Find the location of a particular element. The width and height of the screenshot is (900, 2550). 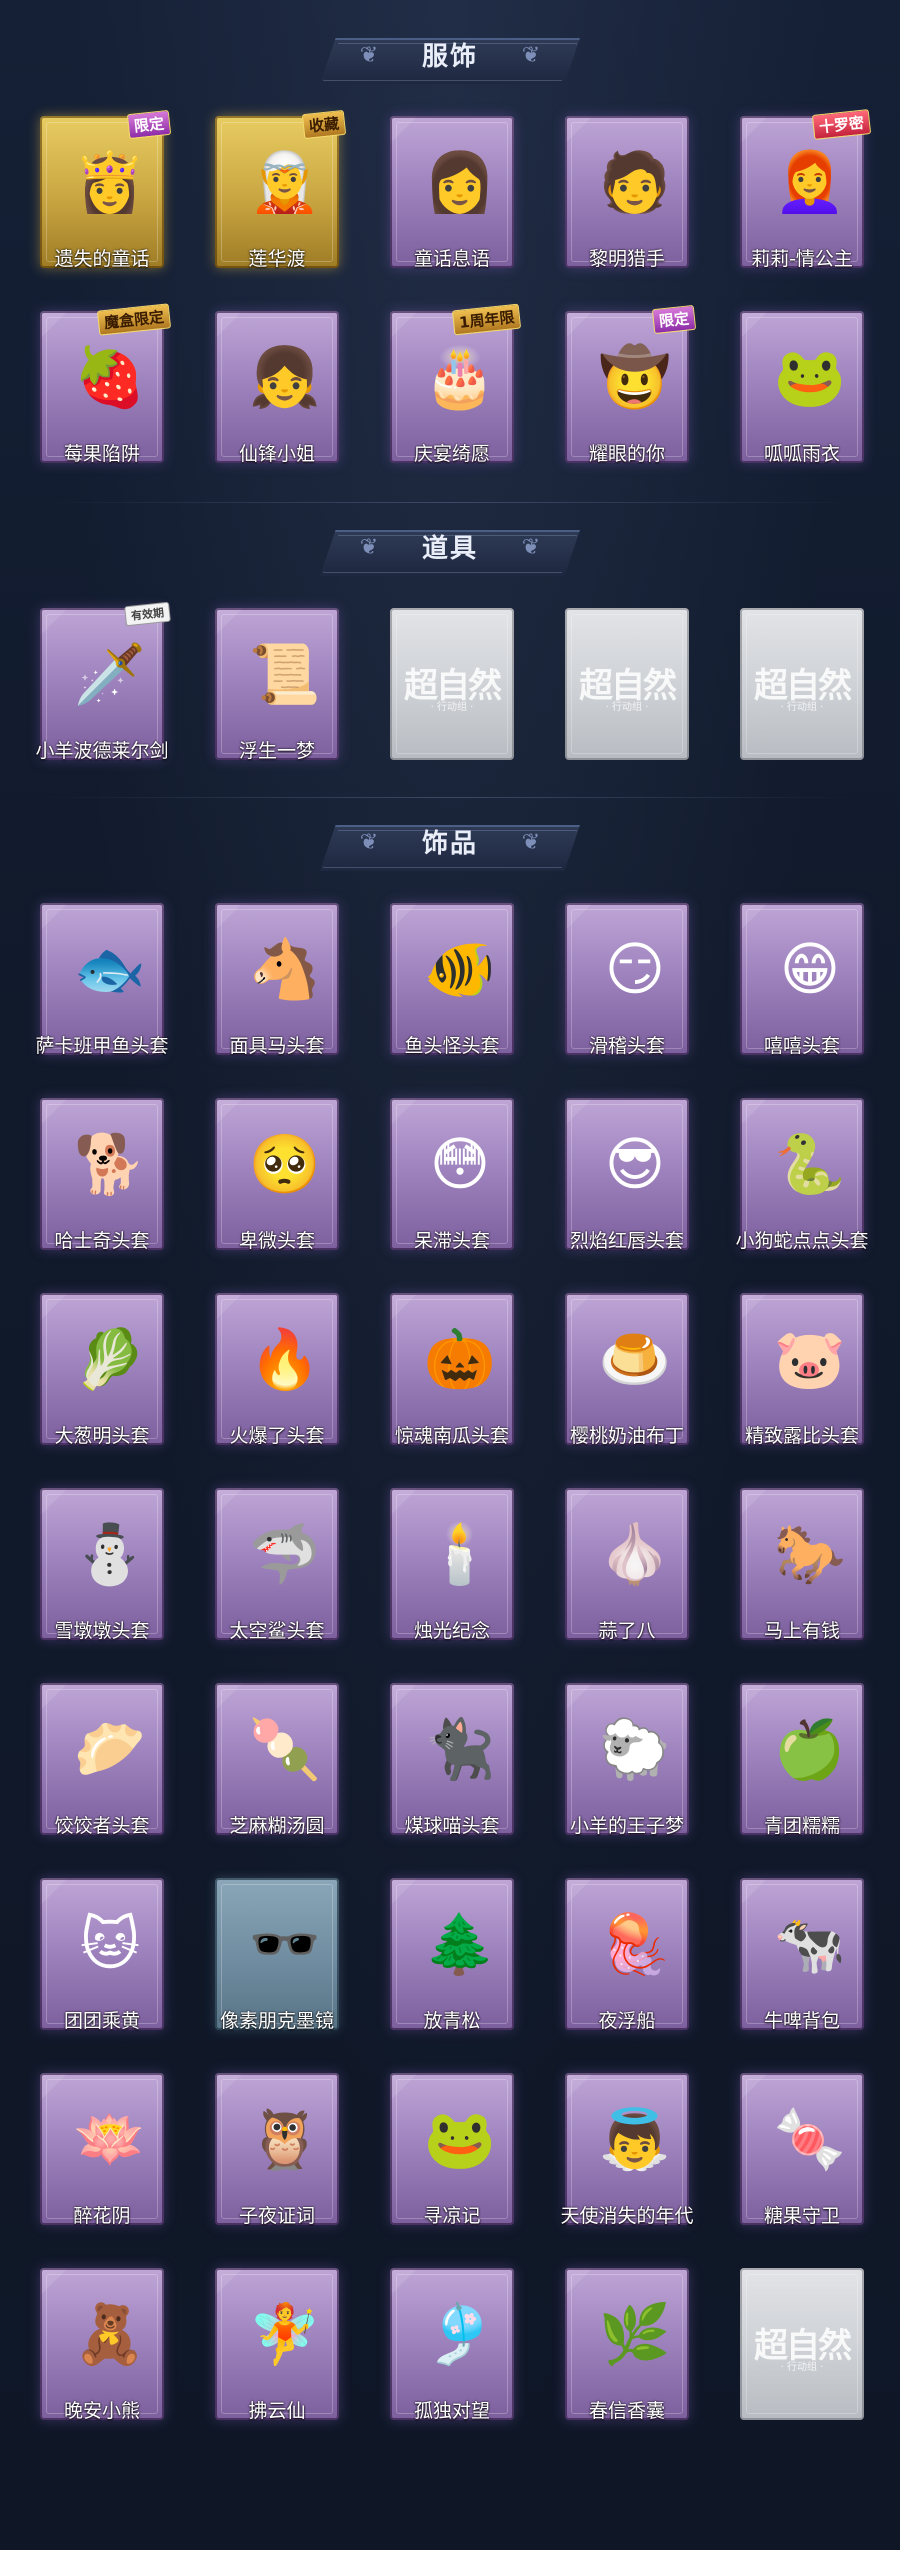

item-card-fairytale-whisper: 👩 童话息语 is located at coordinates (452, 202).